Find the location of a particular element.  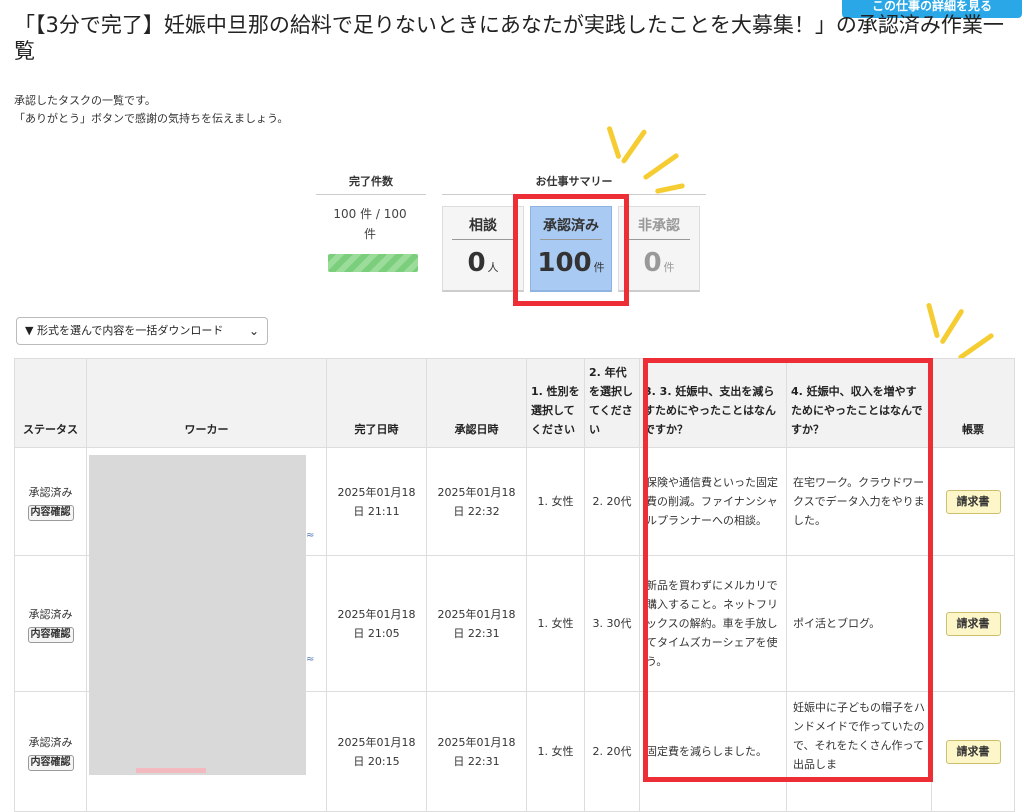

intro-line: 承認したタスクの一覧です。 is located at coordinates (85, 100).